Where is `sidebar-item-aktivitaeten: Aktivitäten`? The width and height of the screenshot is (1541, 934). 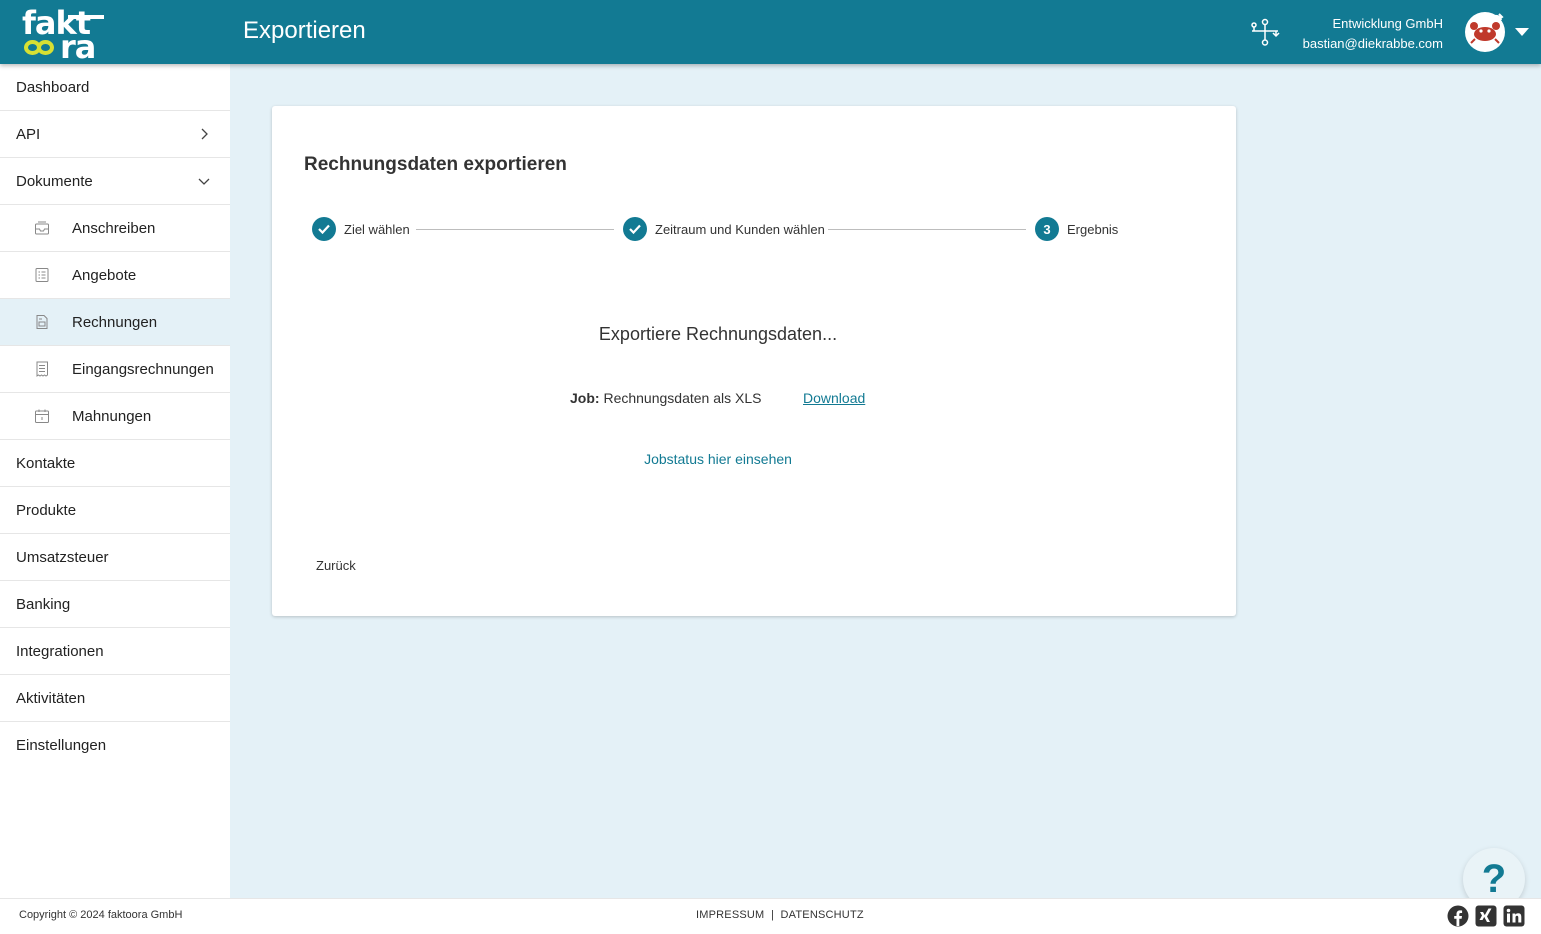
sidebar-item-aktivitaeten: Aktivitäten is located at coordinates (115, 698).